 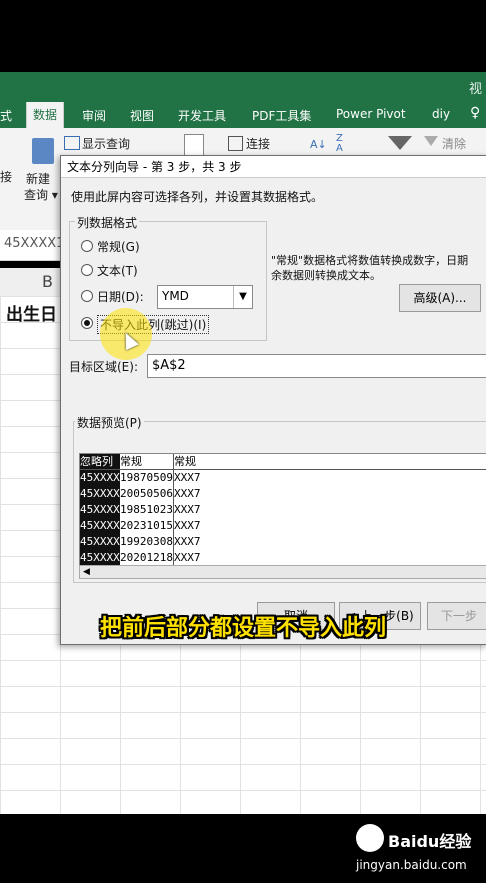 What do you see at coordinates (242, 297) in the screenshot?
I see `chevron-down-icon: ▼` at bounding box center [242, 297].